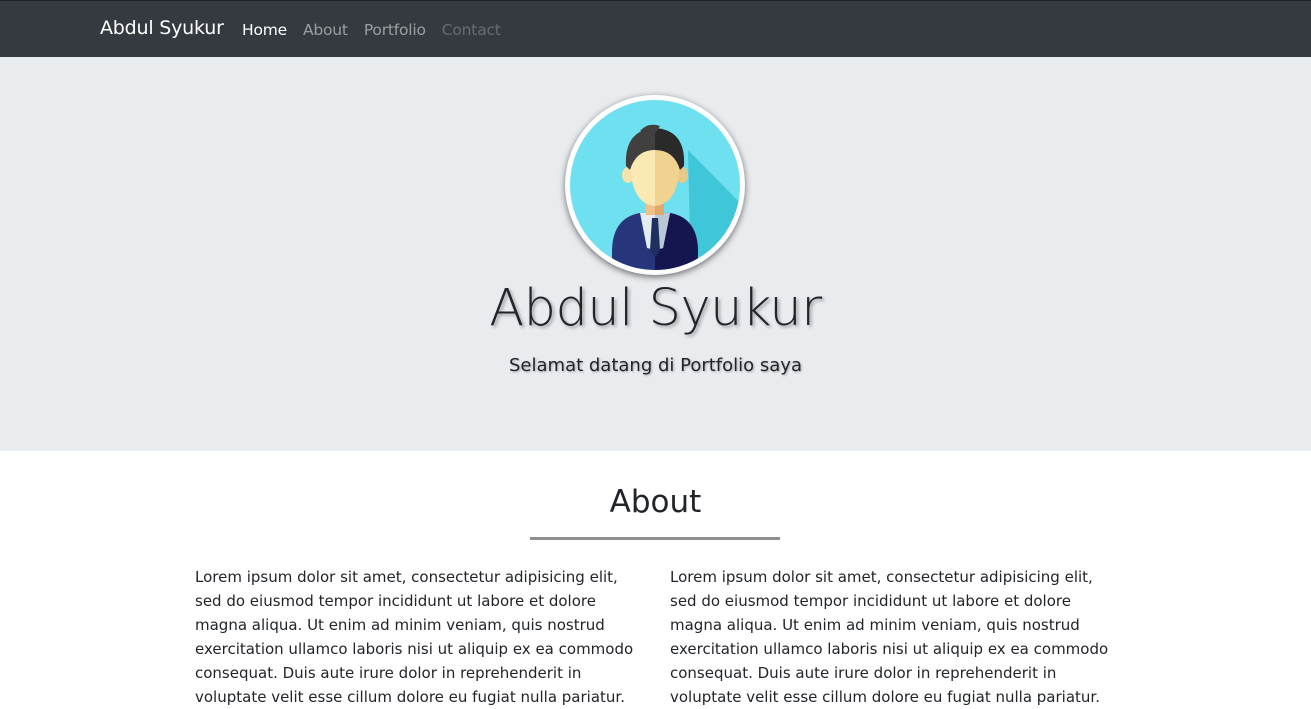 This screenshot has height=709, width=1311. I want to click on about-divider, so click(655, 538).